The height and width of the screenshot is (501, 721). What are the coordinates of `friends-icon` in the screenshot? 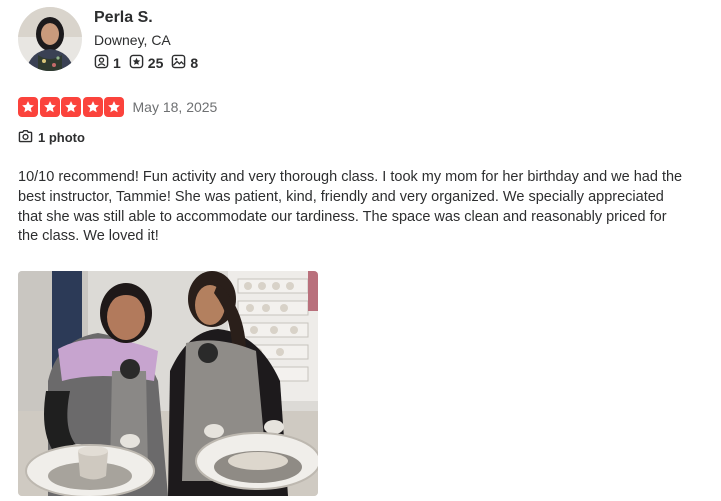 It's located at (103, 63).